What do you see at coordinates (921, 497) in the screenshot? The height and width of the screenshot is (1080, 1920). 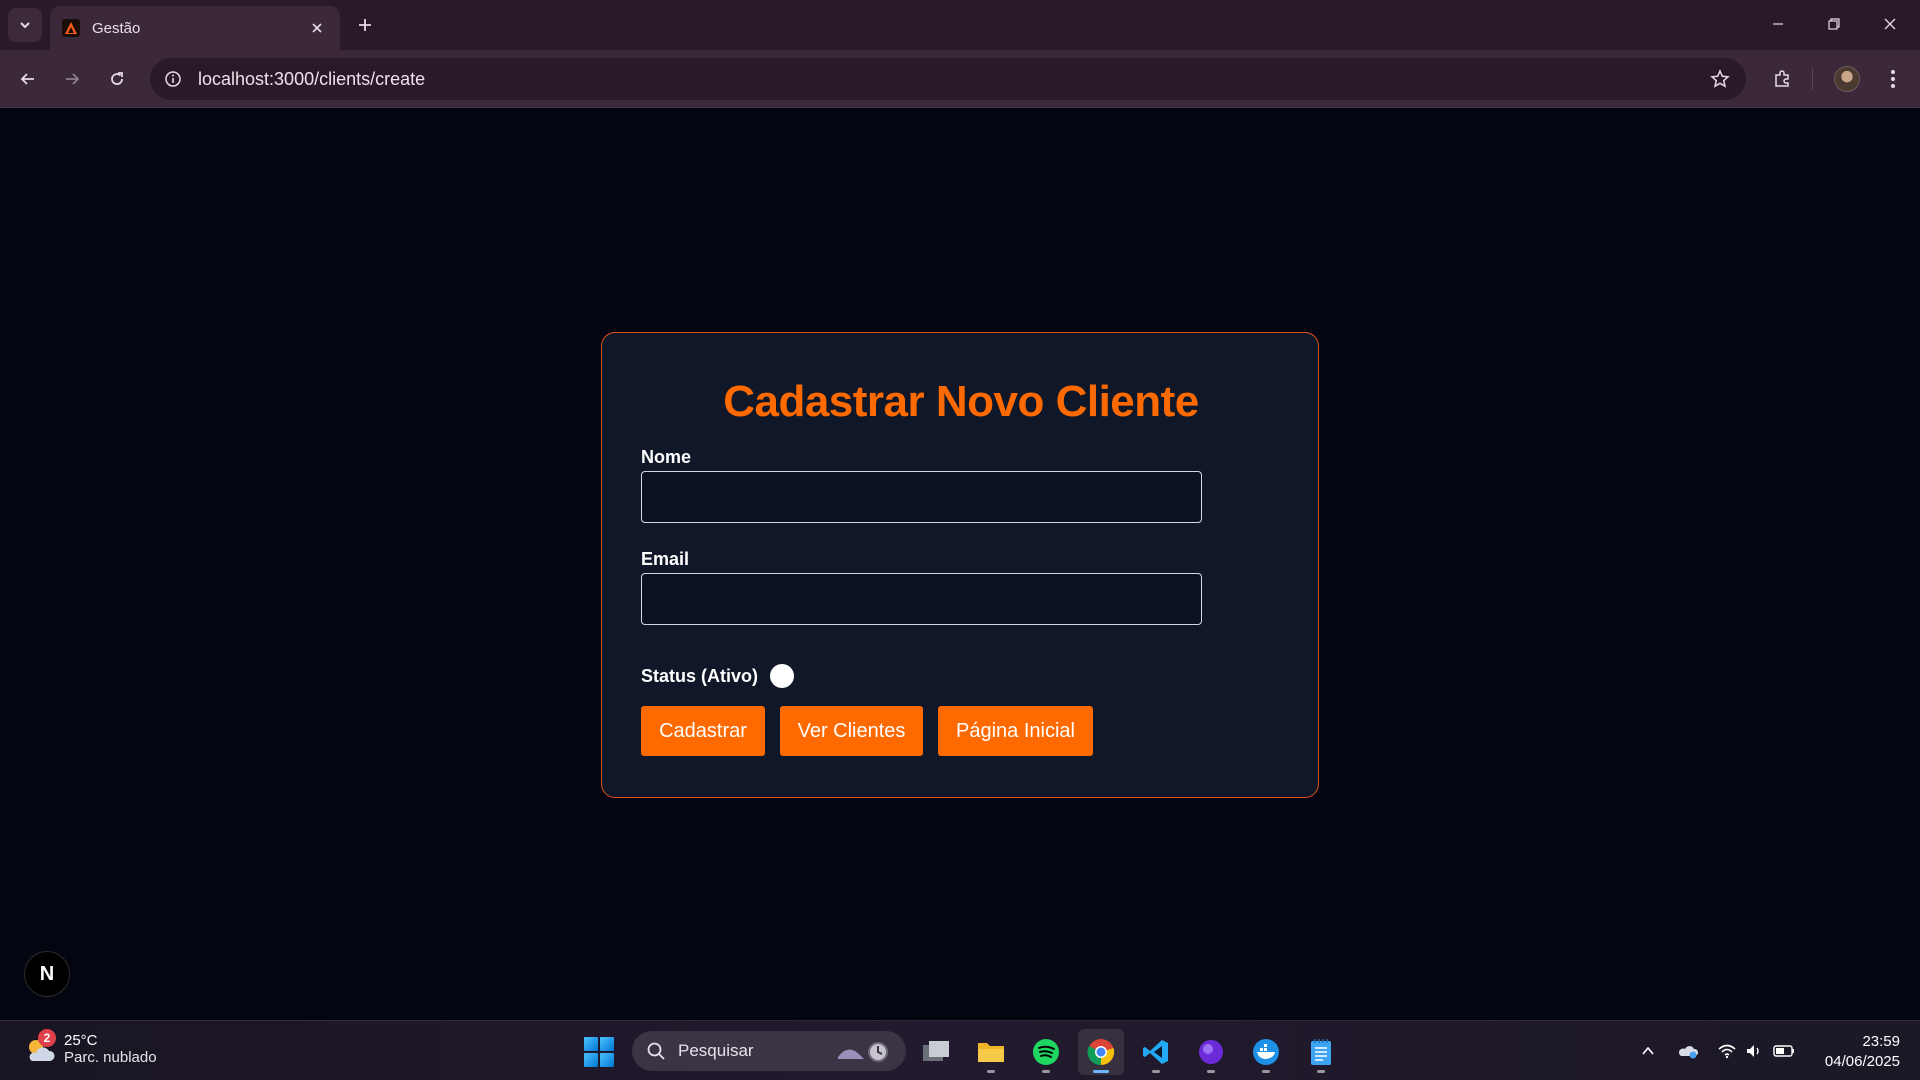 I see `name-input` at bounding box center [921, 497].